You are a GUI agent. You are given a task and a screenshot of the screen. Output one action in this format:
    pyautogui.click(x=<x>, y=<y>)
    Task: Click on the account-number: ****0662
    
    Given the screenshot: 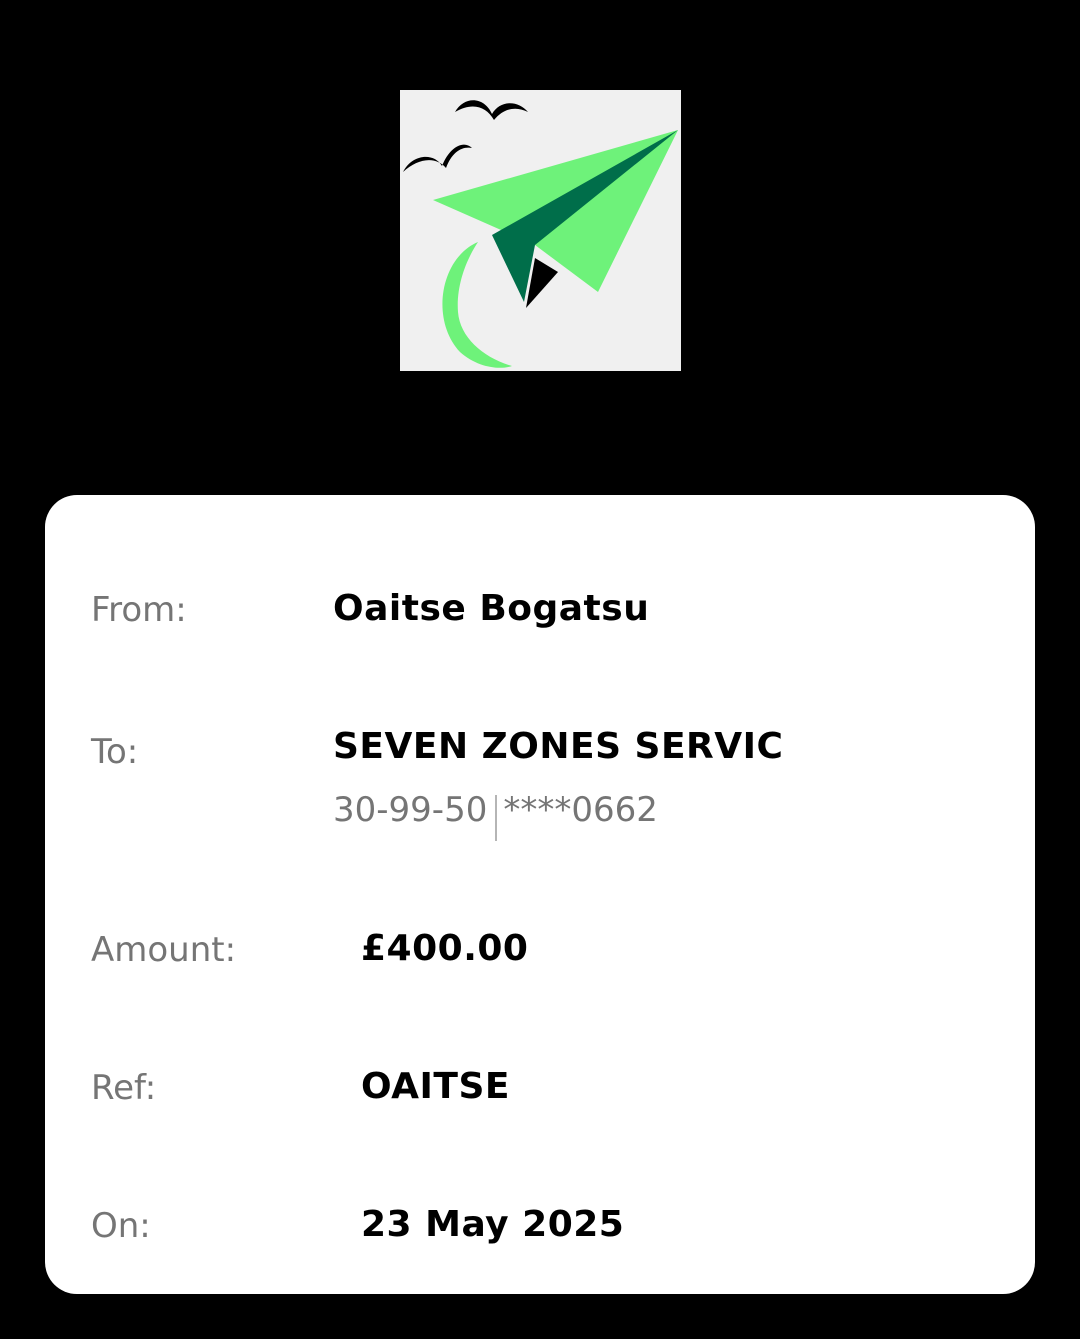 What is the action you would take?
    pyautogui.click(x=580, y=810)
    